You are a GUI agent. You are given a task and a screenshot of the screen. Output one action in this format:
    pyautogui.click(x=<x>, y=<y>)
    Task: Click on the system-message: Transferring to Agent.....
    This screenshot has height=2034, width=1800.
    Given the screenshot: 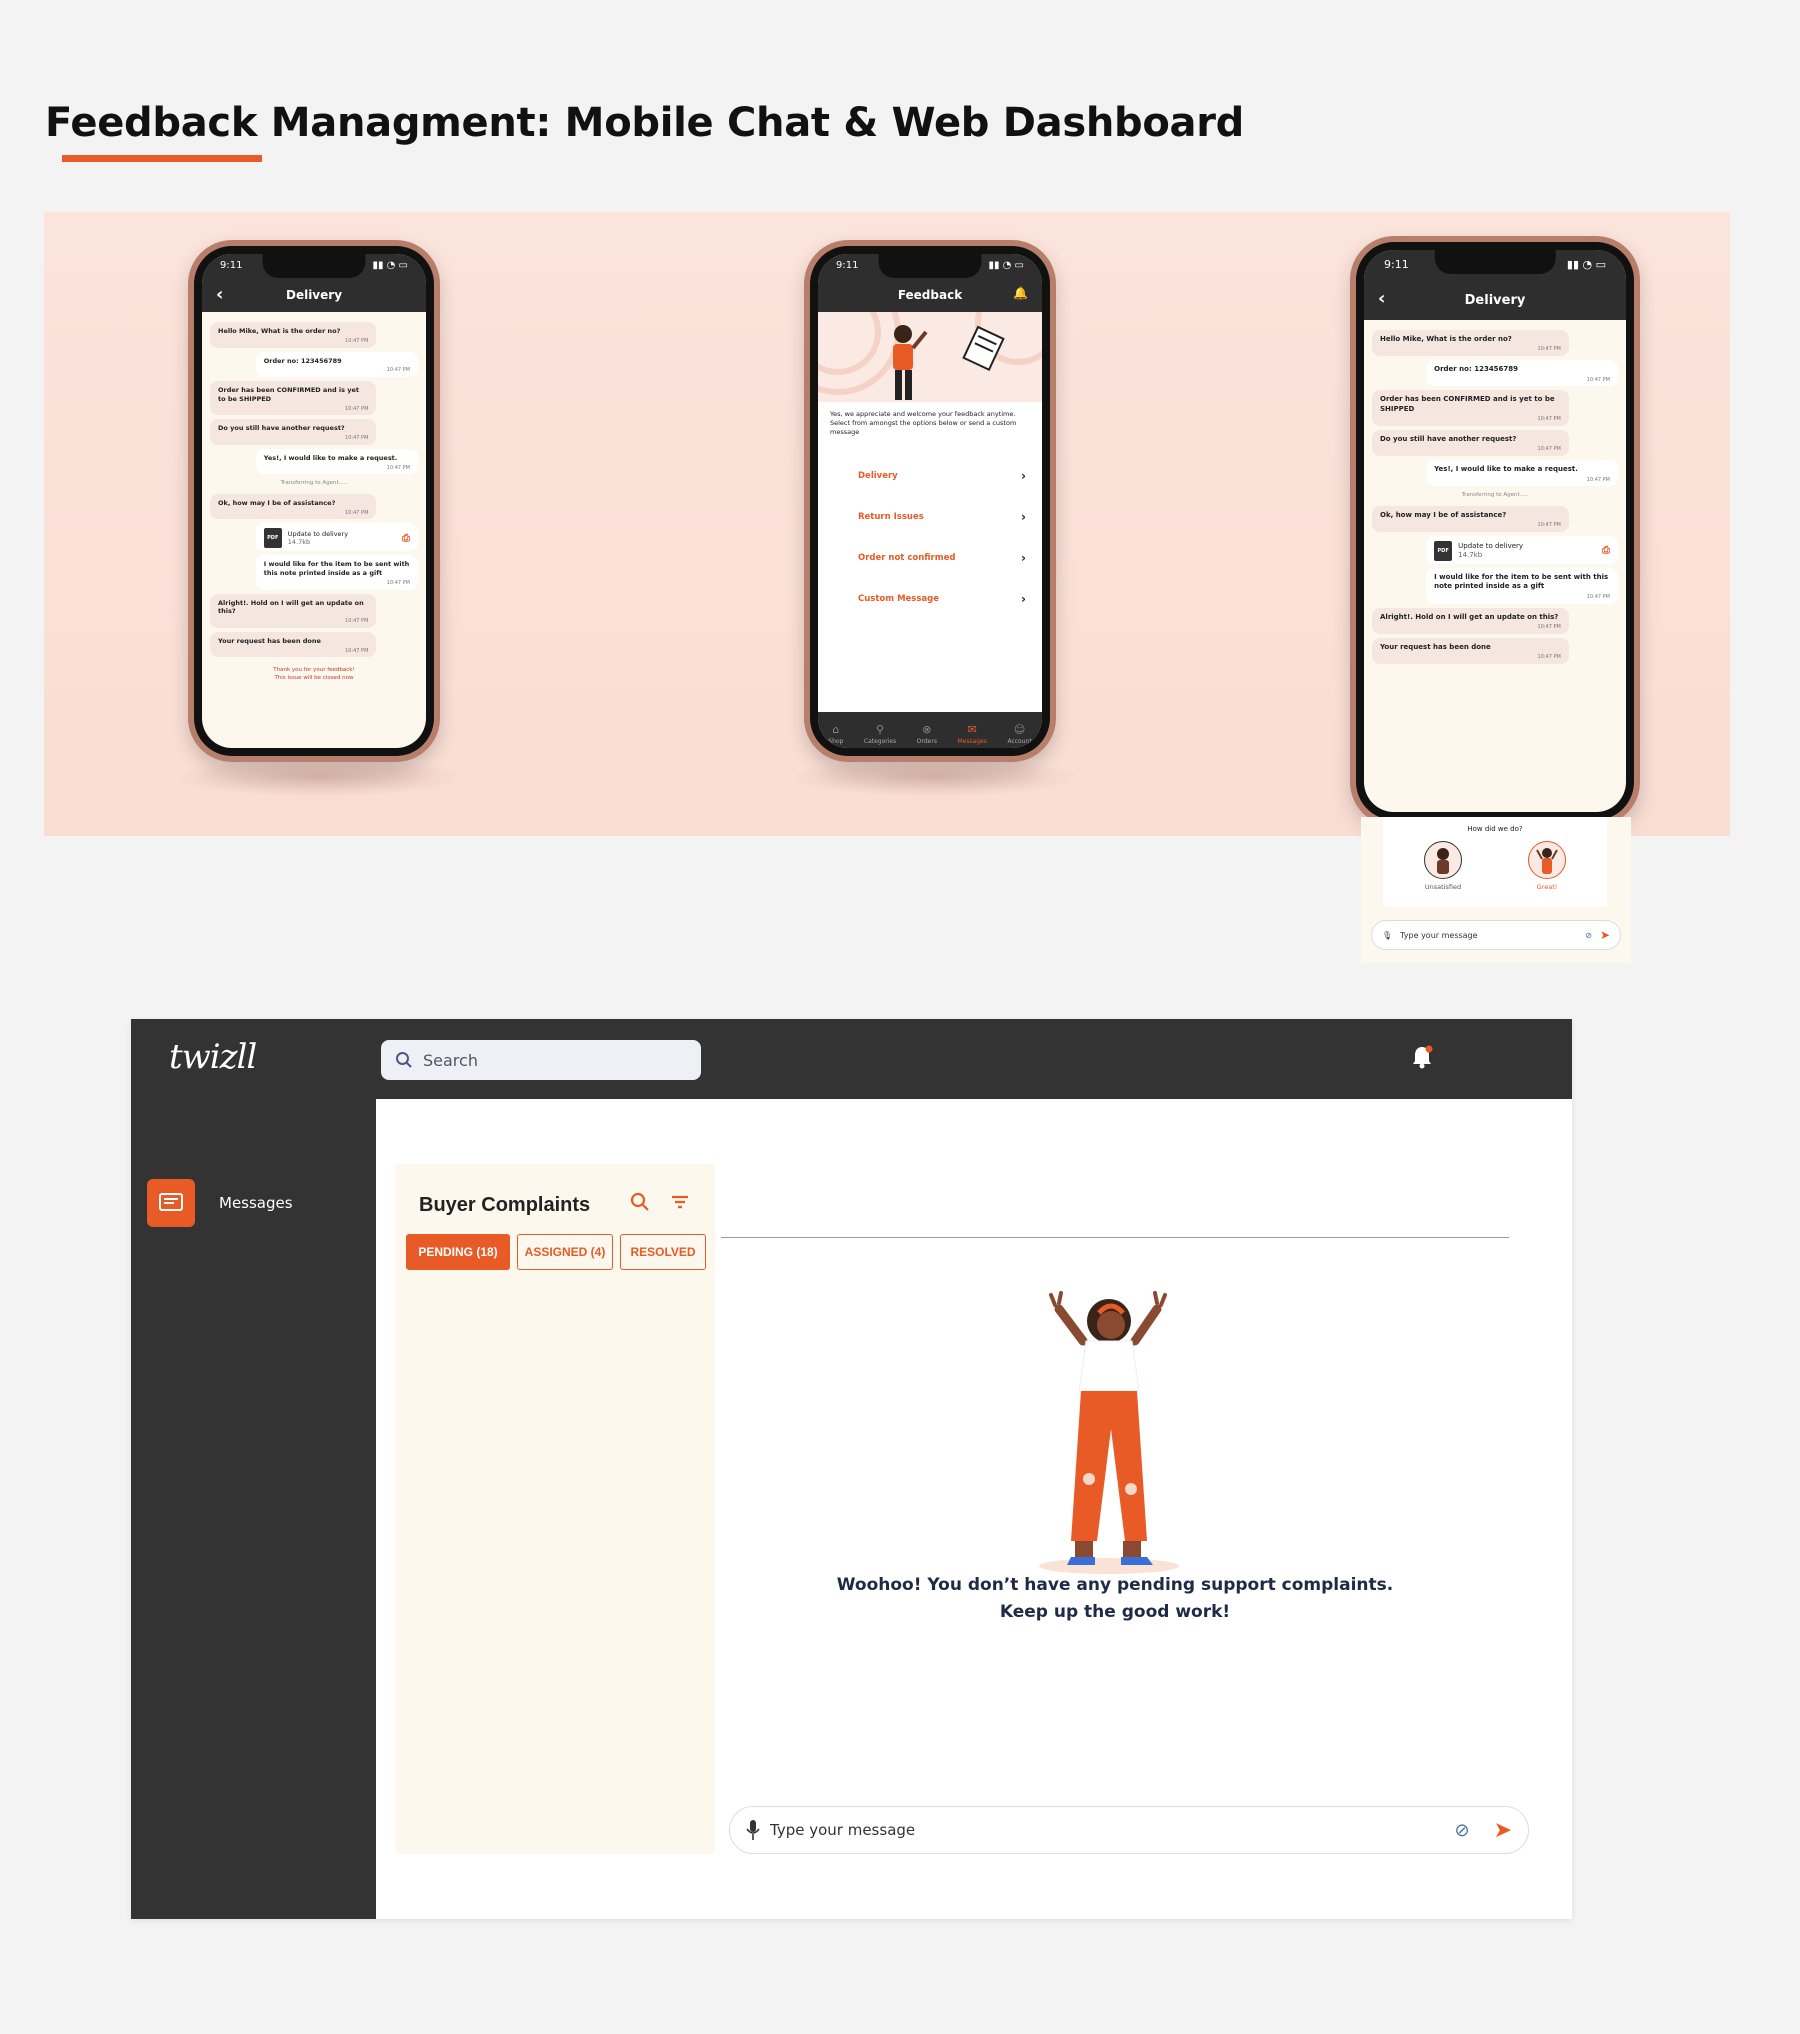 What is the action you would take?
    pyautogui.click(x=1495, y=495)
    